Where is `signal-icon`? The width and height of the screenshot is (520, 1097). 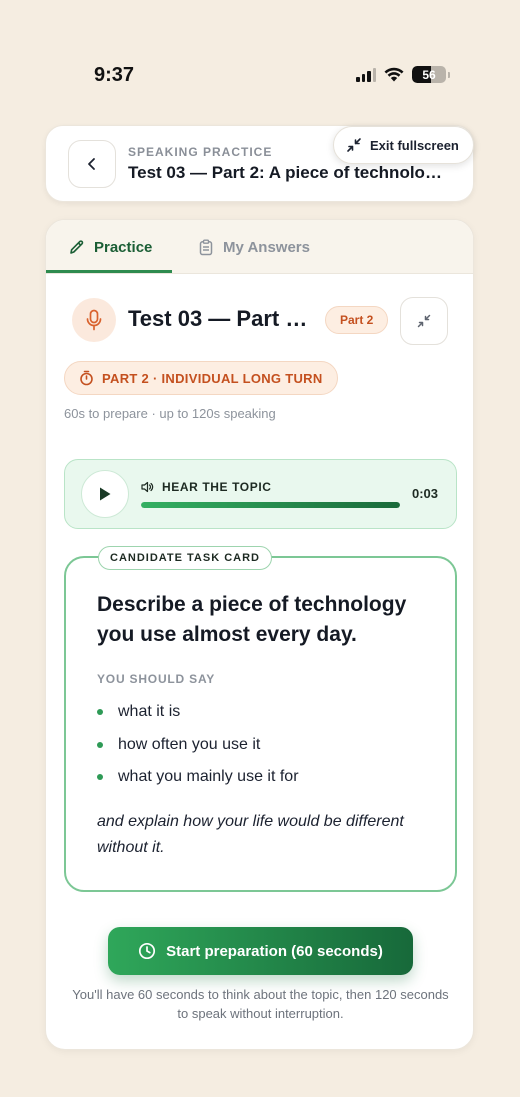
signal-icon is located at coordinates (366, 74).